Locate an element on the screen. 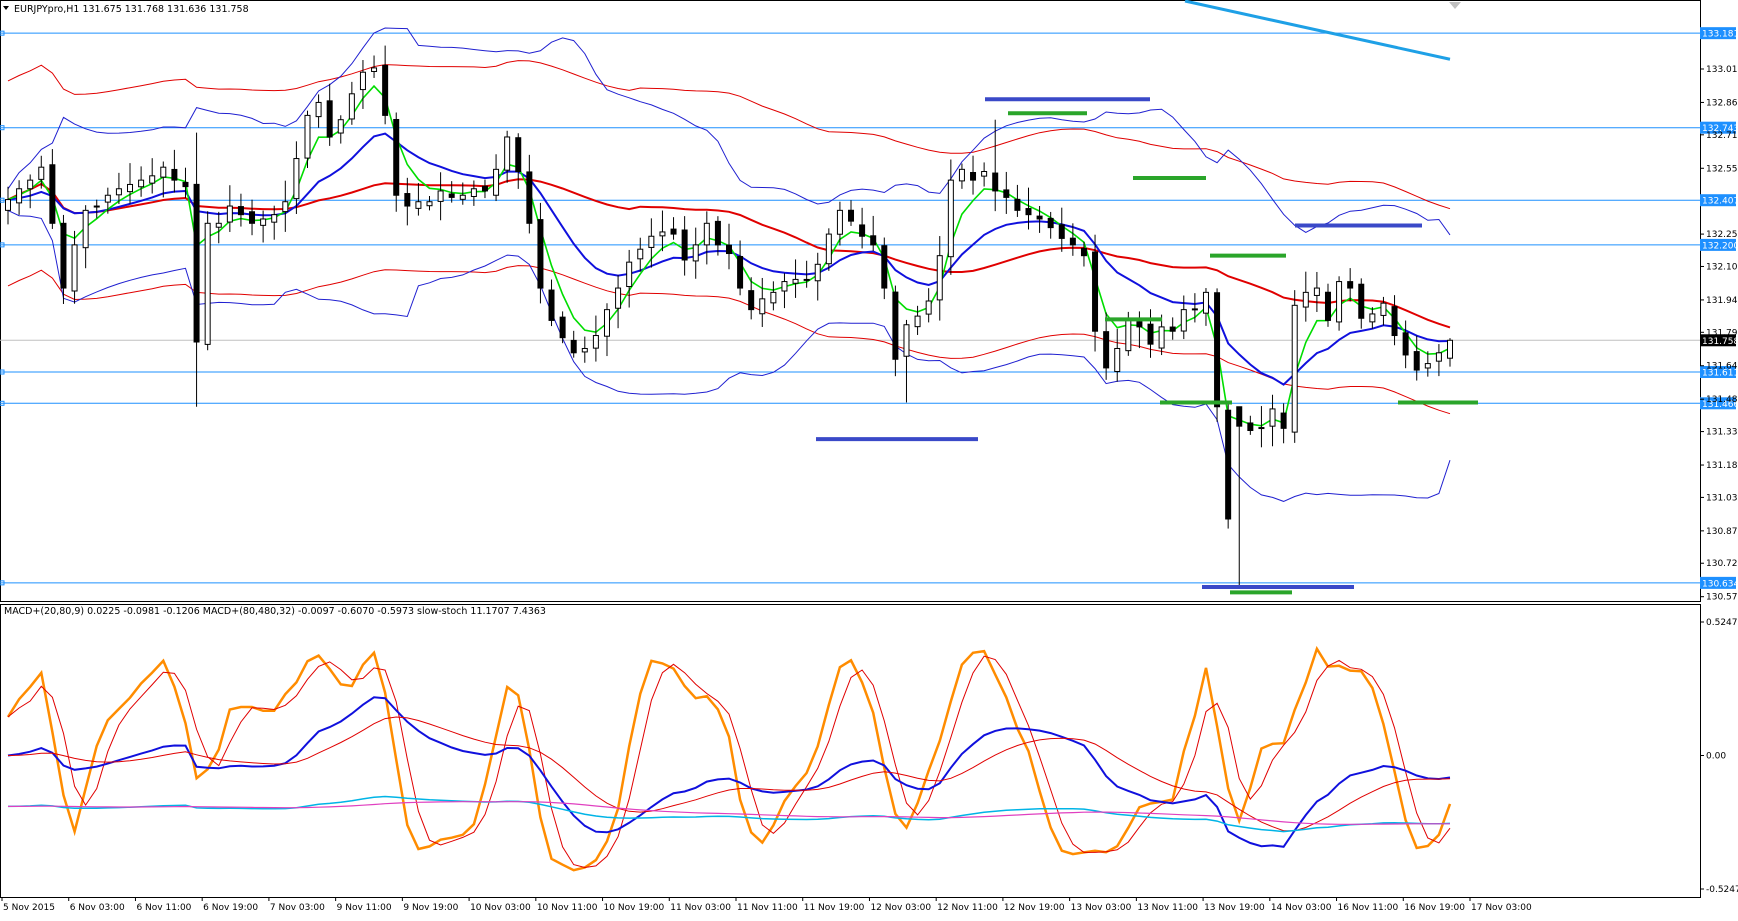 Image resolution: width=1738 pixels, height=921 pixels. price-tick-label: 132.100 is located at coordinates (1722, 267).